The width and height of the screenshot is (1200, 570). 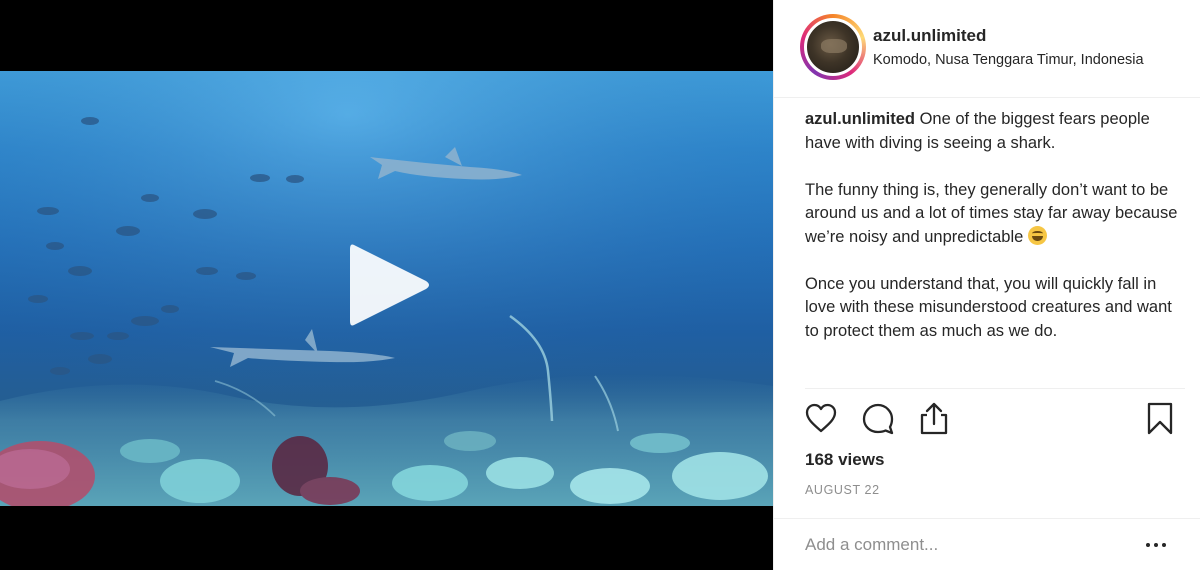 What do you see at coordinates (842, 490) in the screenshot?
I see `post-date: AUGUST 22` at bounding box center [842, 490].